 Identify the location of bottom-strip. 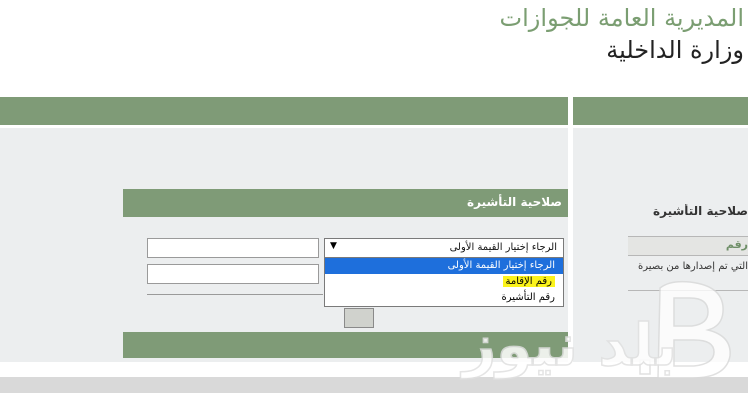
(374, 385).